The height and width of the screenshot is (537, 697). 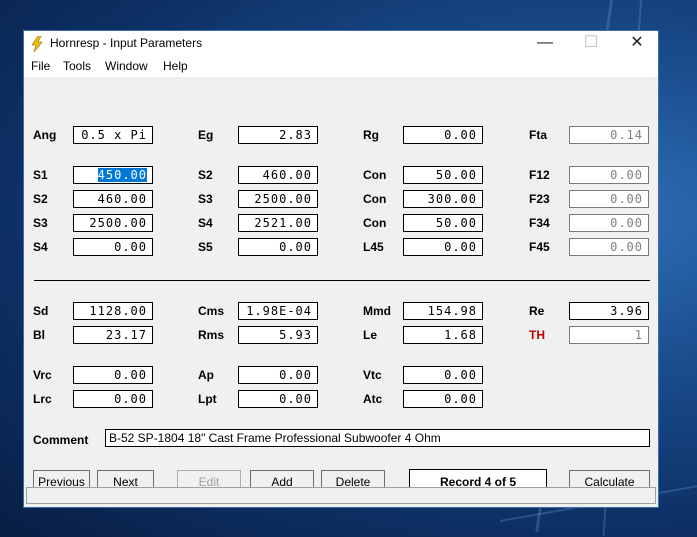 I want to click on vrc-label: Vrc, so click(x=42, y=375).